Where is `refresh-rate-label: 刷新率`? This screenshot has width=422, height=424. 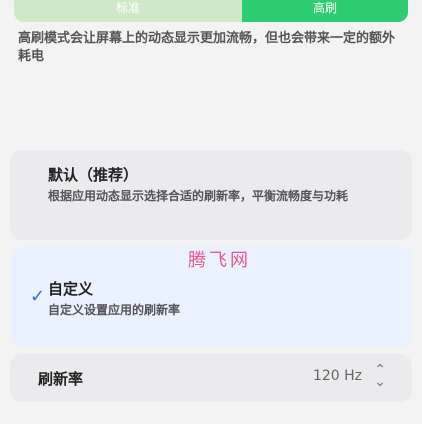 refresh-rate-label: 刷新率 is located at coordinates (61, 379).